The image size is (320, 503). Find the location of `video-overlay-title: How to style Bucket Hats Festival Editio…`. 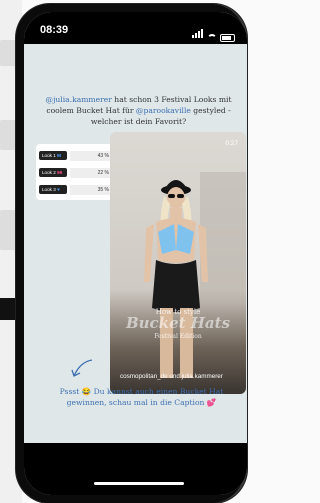

video-overlay-title: How to style Bucket Hats Festival Editio… is located at coordinates (178, 324).